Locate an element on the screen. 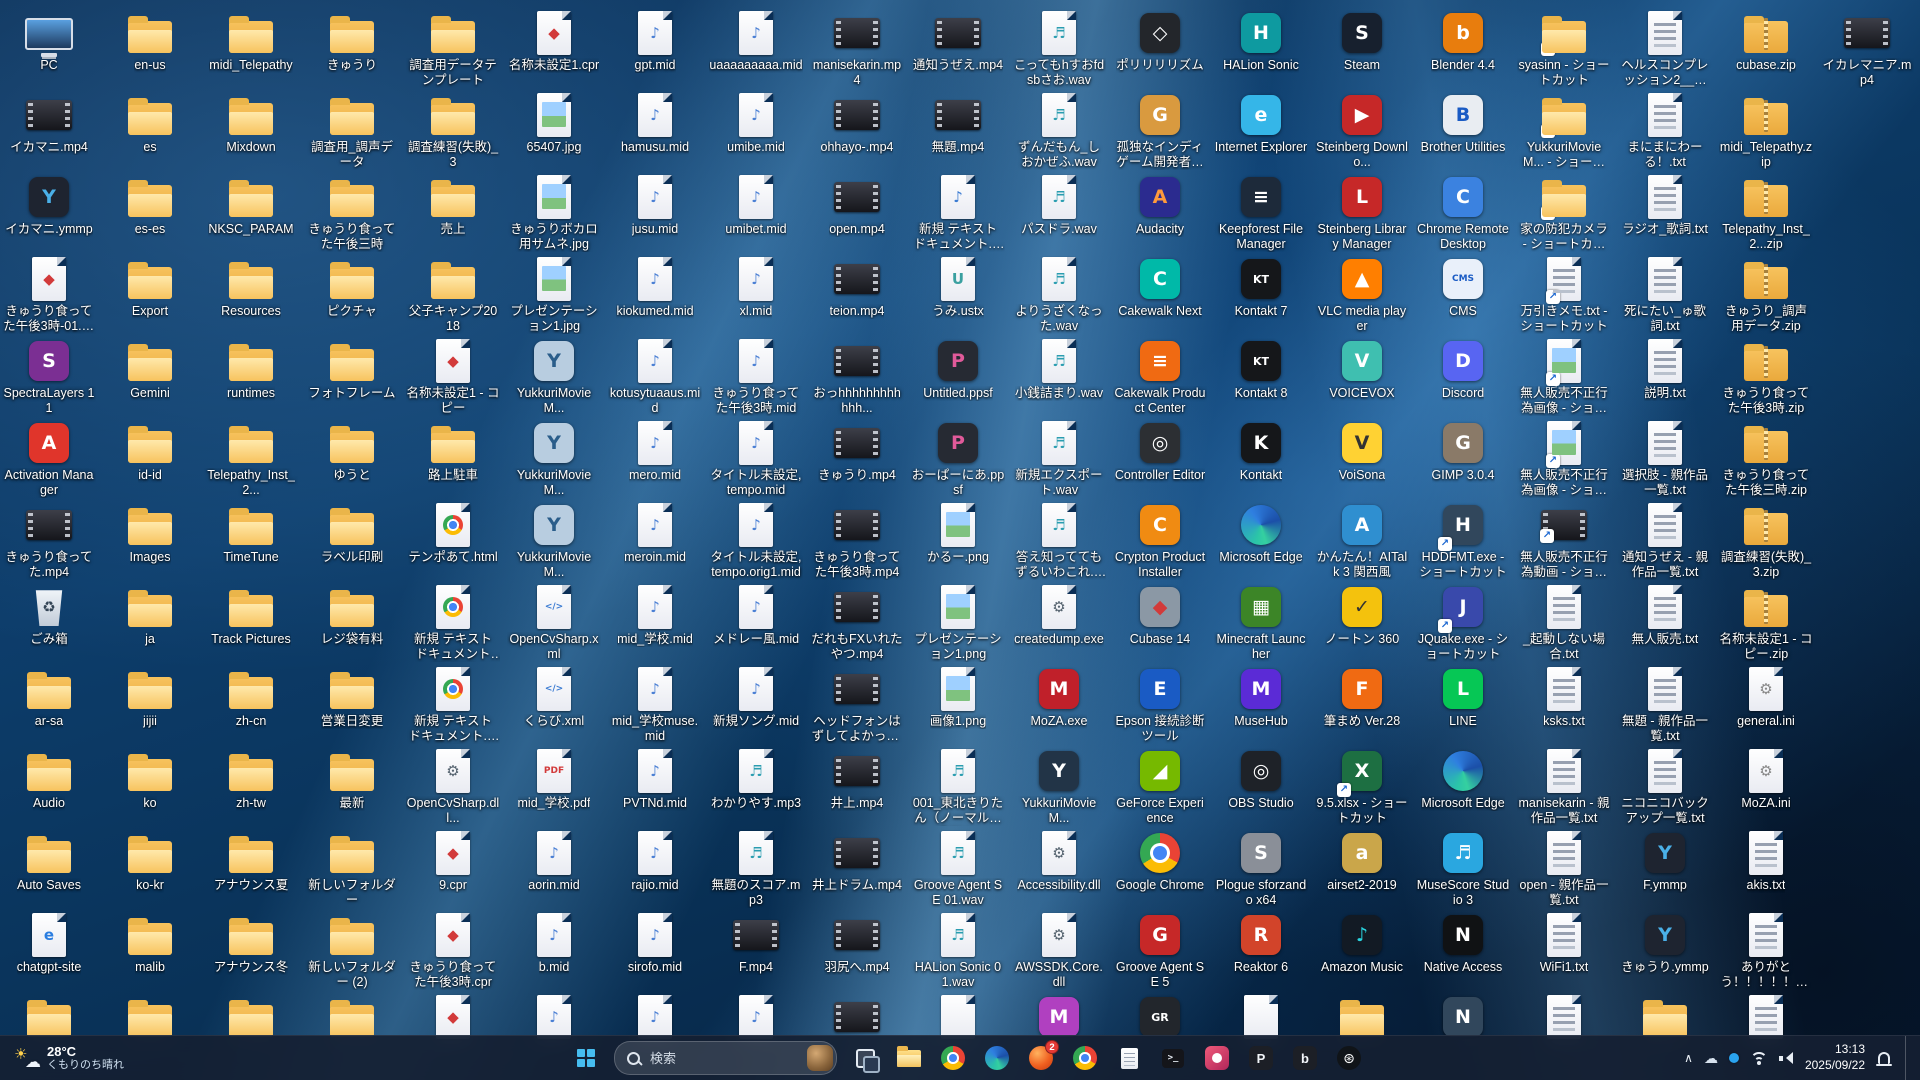 This screenshot has width=1920, height=1080. desktop-icon: ◇ ポリリリリズム is located at coordinates (1160, 51).